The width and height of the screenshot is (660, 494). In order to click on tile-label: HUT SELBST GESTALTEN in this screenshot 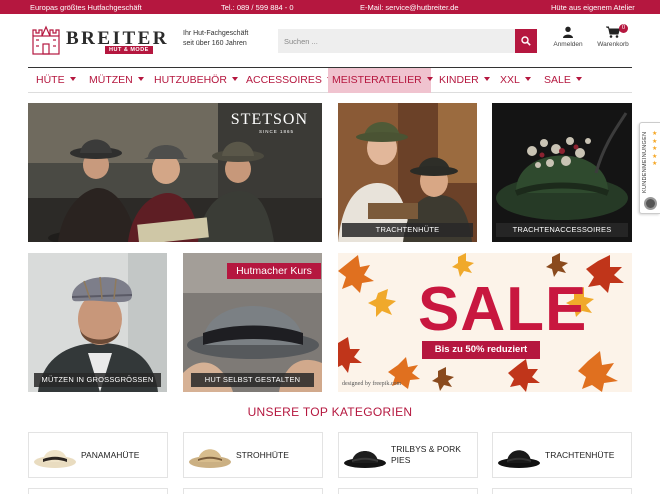, I will do `click(252, 380)`.